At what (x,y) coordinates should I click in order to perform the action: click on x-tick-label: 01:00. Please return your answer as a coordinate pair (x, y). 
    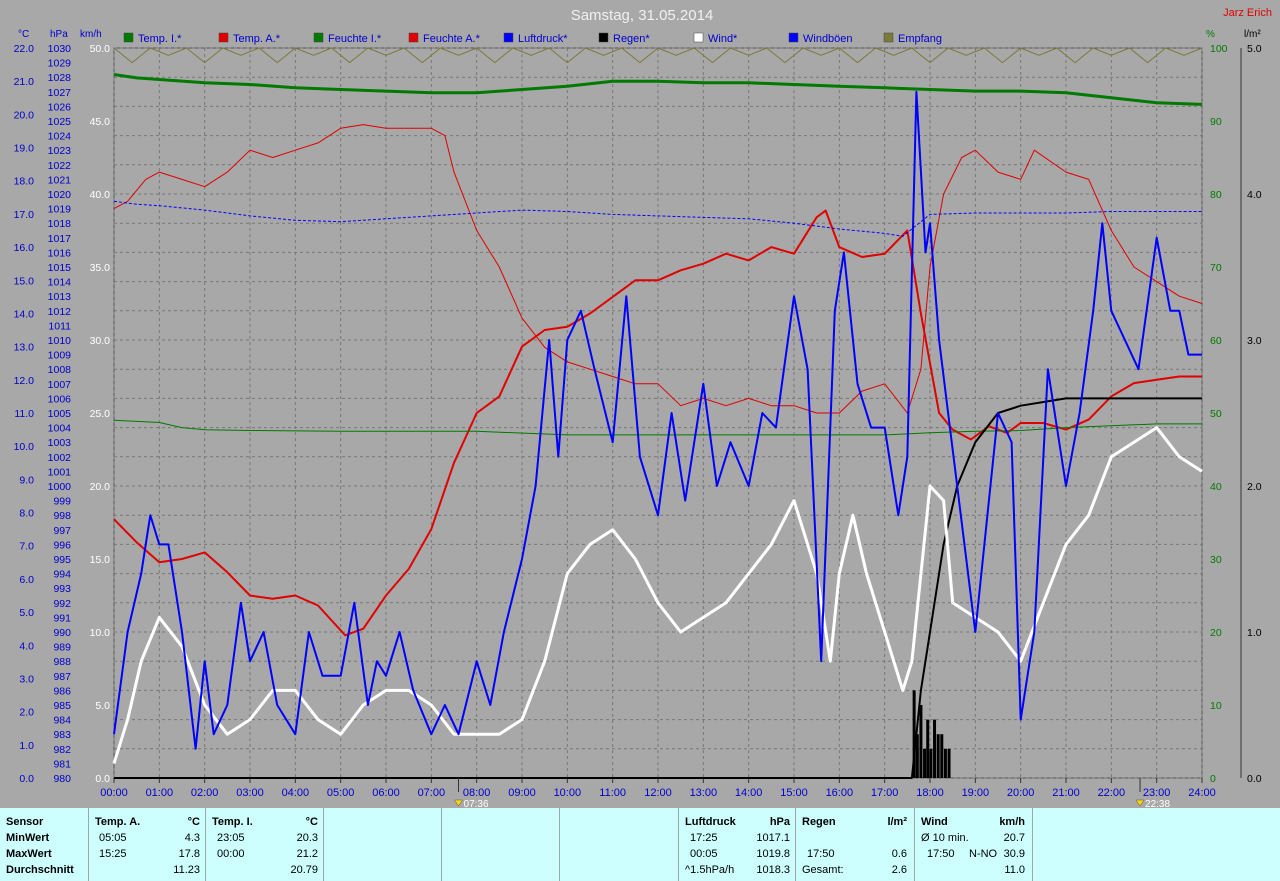
    Looking at the image, I should click on (160, 793).